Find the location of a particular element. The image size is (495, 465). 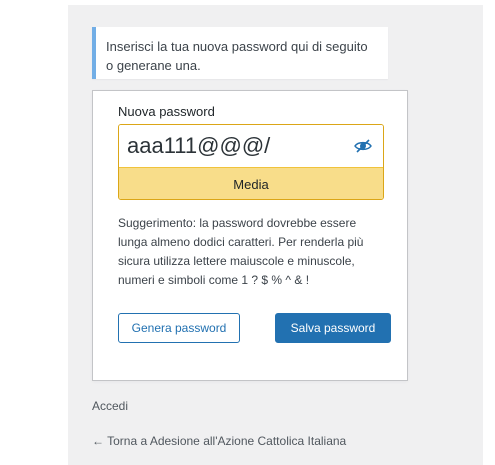

new-password-input is located at coordinates (251, 146).